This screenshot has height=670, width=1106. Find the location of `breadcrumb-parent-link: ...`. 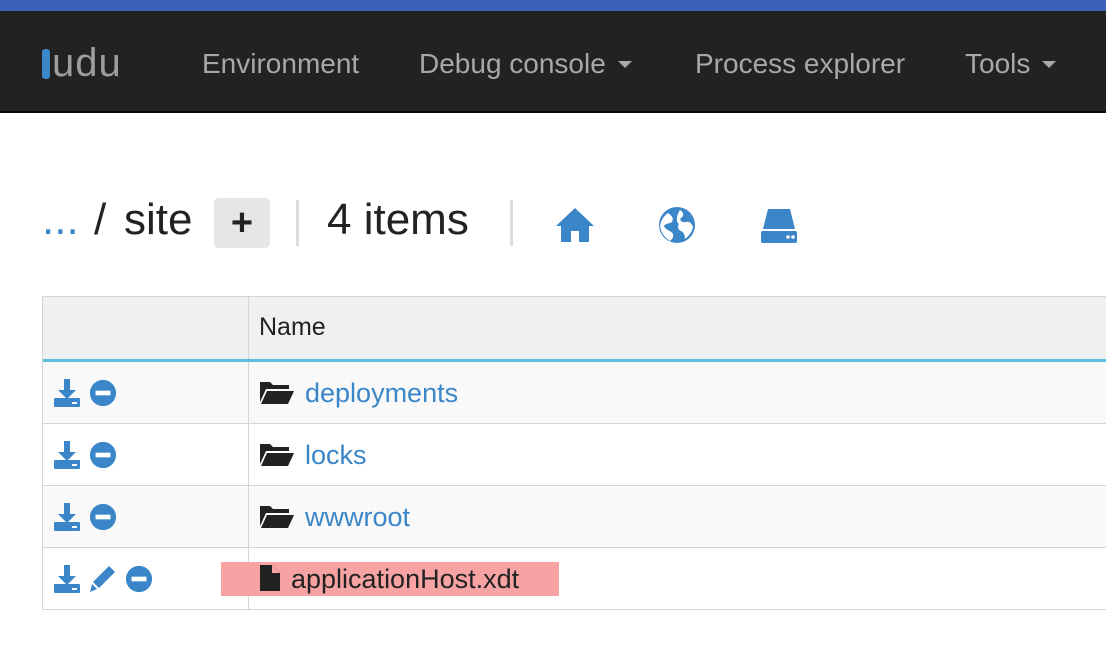

breadcrumb-parent-link: ... is located at coordinates (60, 220).